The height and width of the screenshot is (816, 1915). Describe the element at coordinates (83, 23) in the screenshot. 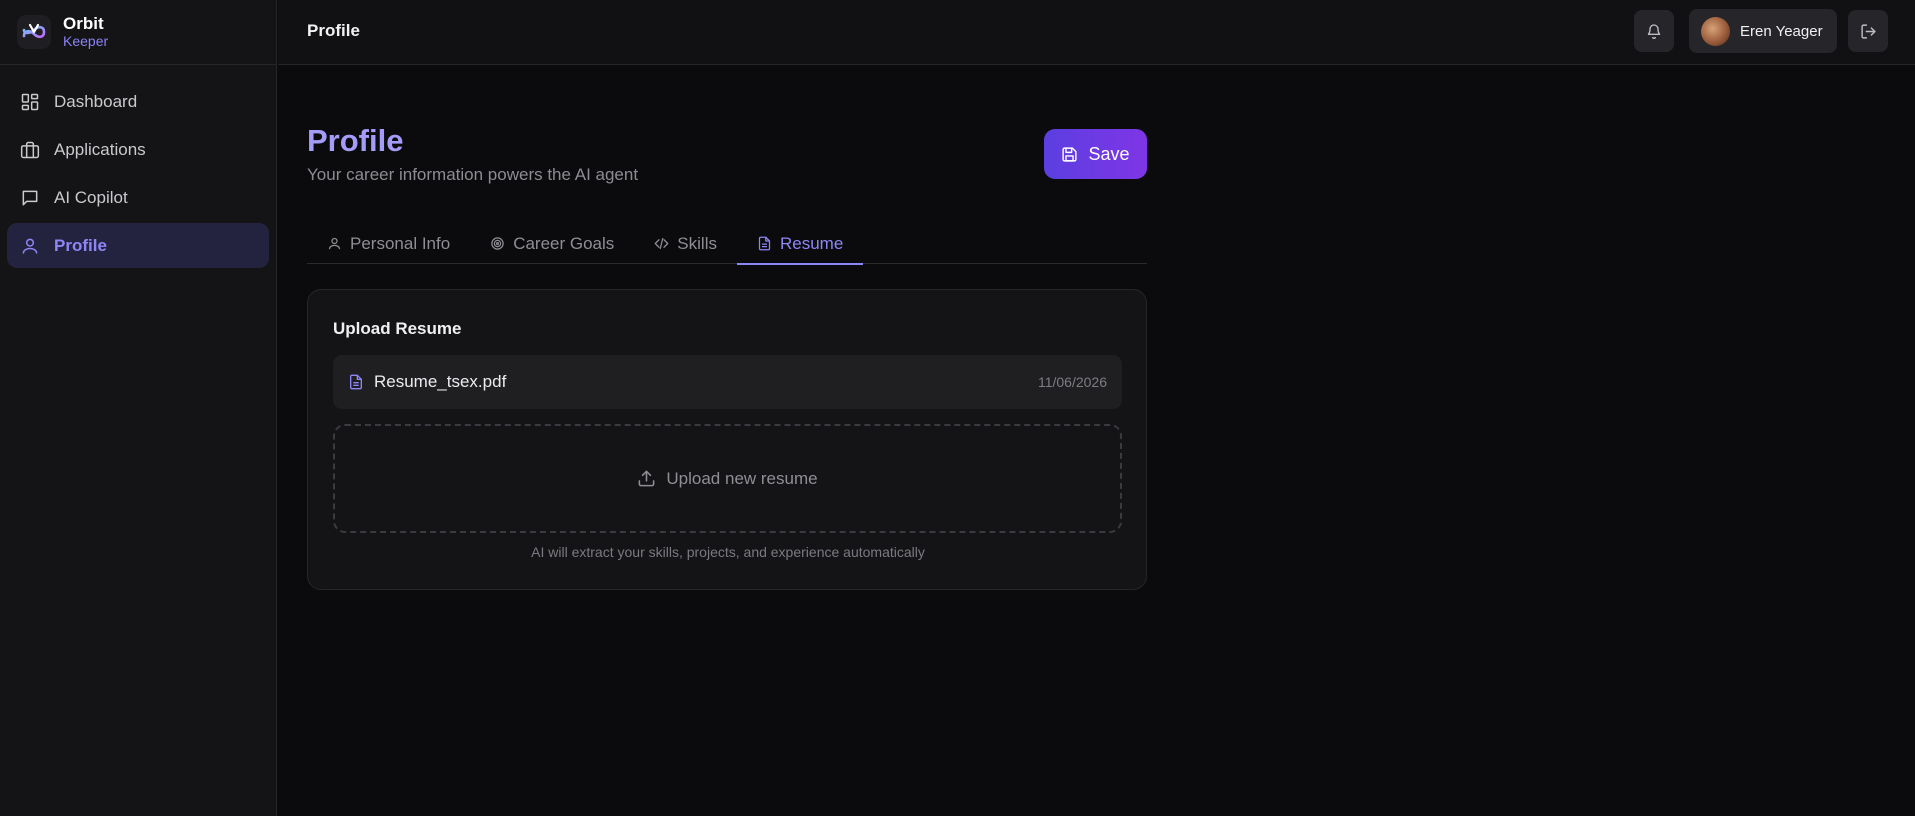

I see `brand-name: Orbit` at that location.